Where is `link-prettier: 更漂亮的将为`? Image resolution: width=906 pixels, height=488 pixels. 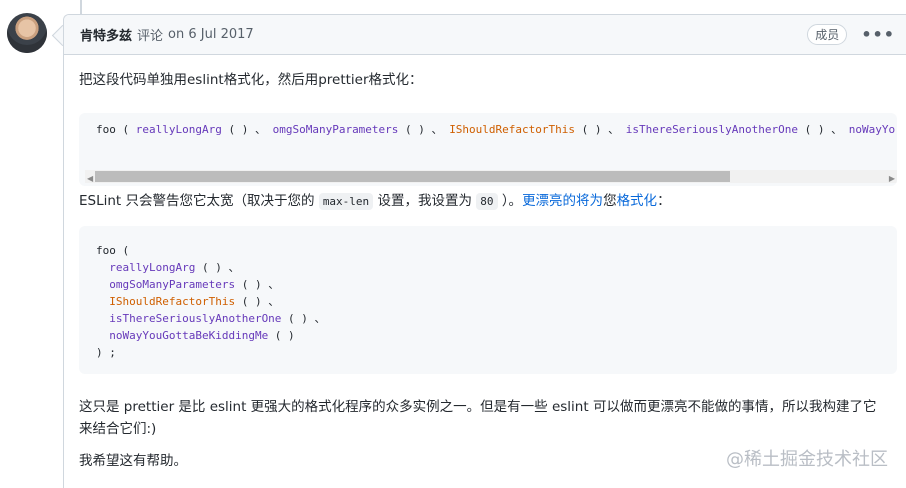
link-prettier: 更漂亮的将为 is located at coordinates (562, 201).